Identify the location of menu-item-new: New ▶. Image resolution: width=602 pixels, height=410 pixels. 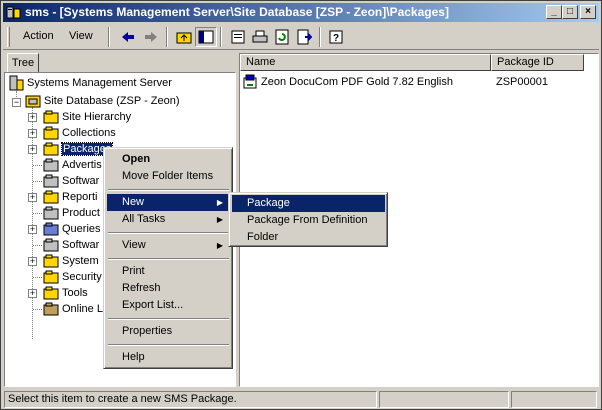
(168, 202).